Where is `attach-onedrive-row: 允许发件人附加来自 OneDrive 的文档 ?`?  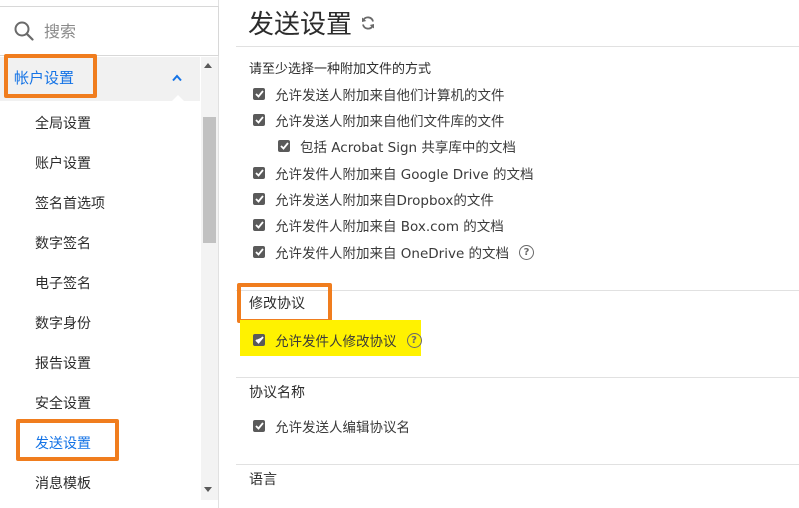 attach-onedrive-row: 允许发件人附加来自 OneDrive 的文档 ? is located at coordinates (394, 252).